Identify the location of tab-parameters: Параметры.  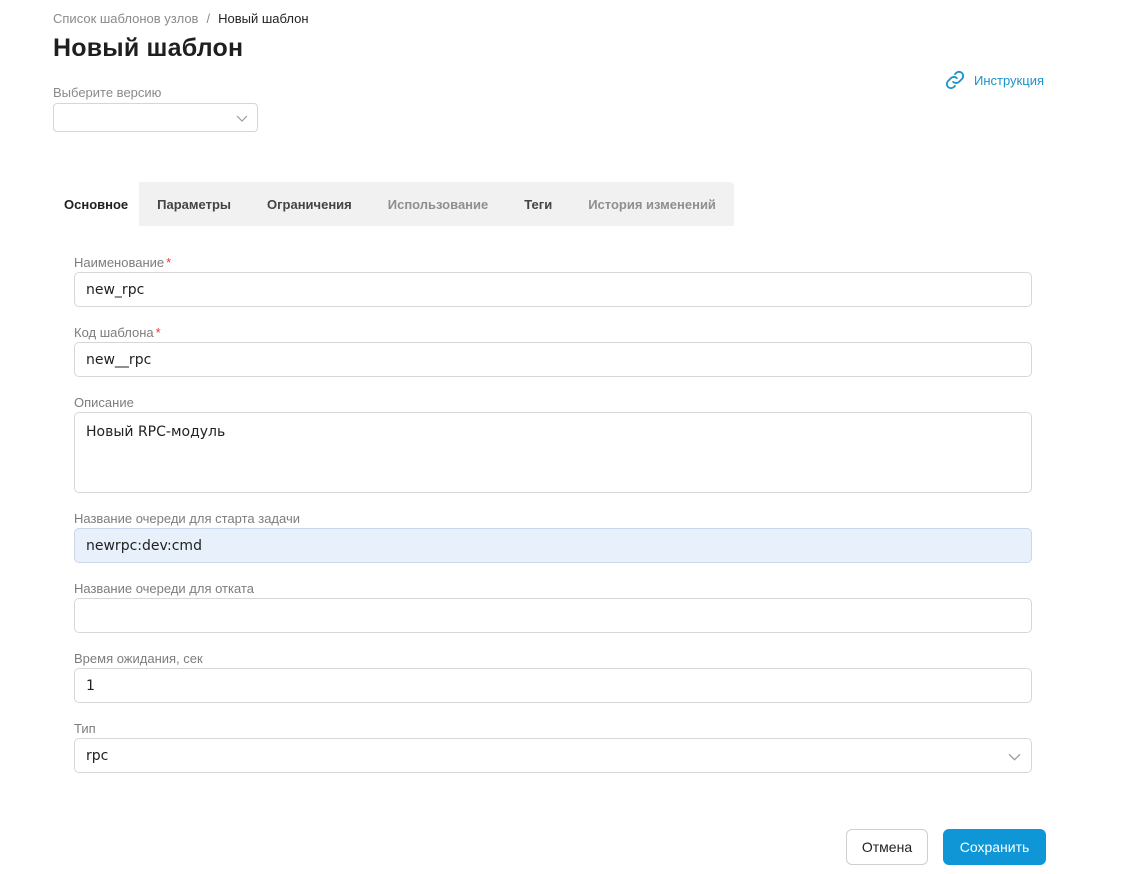
(194, 204).